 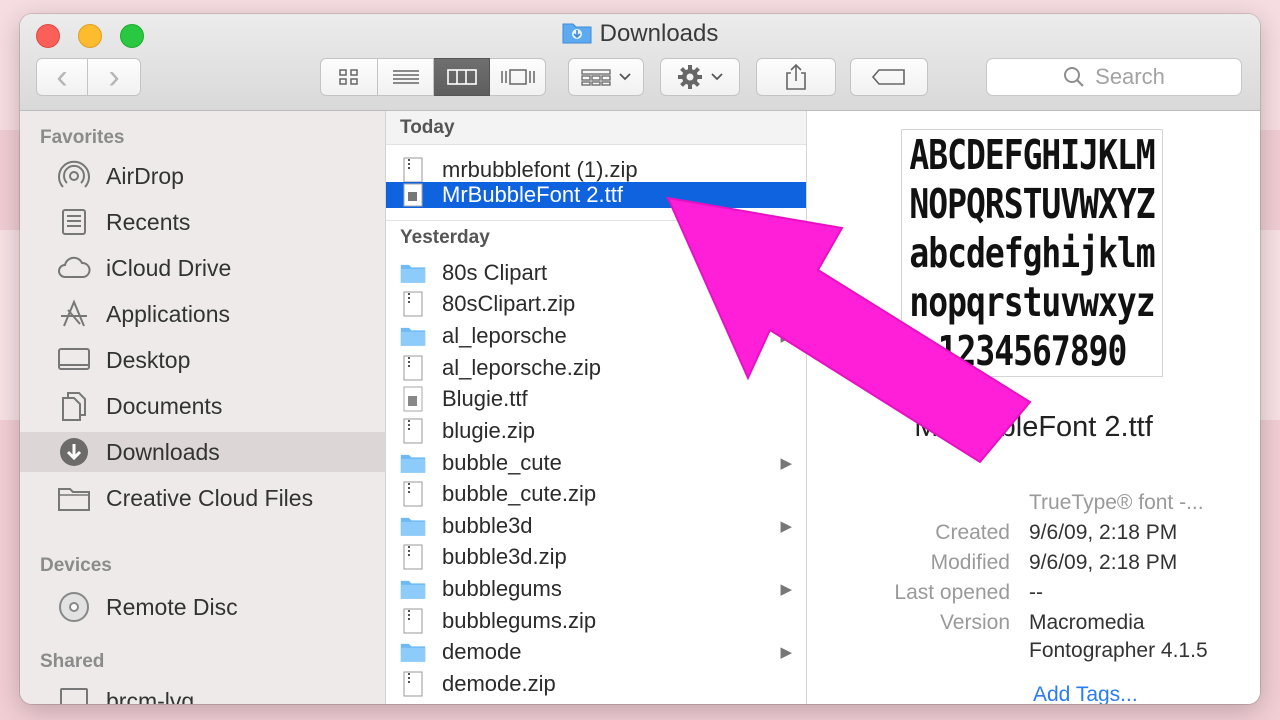 What do you see at coordinates (596, 557) in the screenshot?
I see `file-row: bubble3d.zip` at bounding box center [596, 557].